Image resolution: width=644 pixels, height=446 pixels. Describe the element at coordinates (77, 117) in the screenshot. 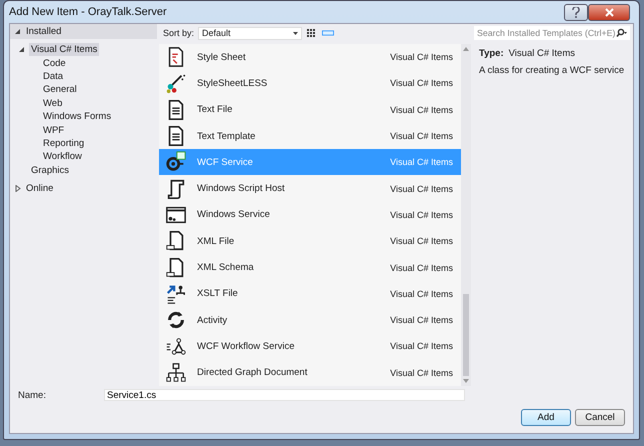

I see `tree-item: Windows Forms` at that location.